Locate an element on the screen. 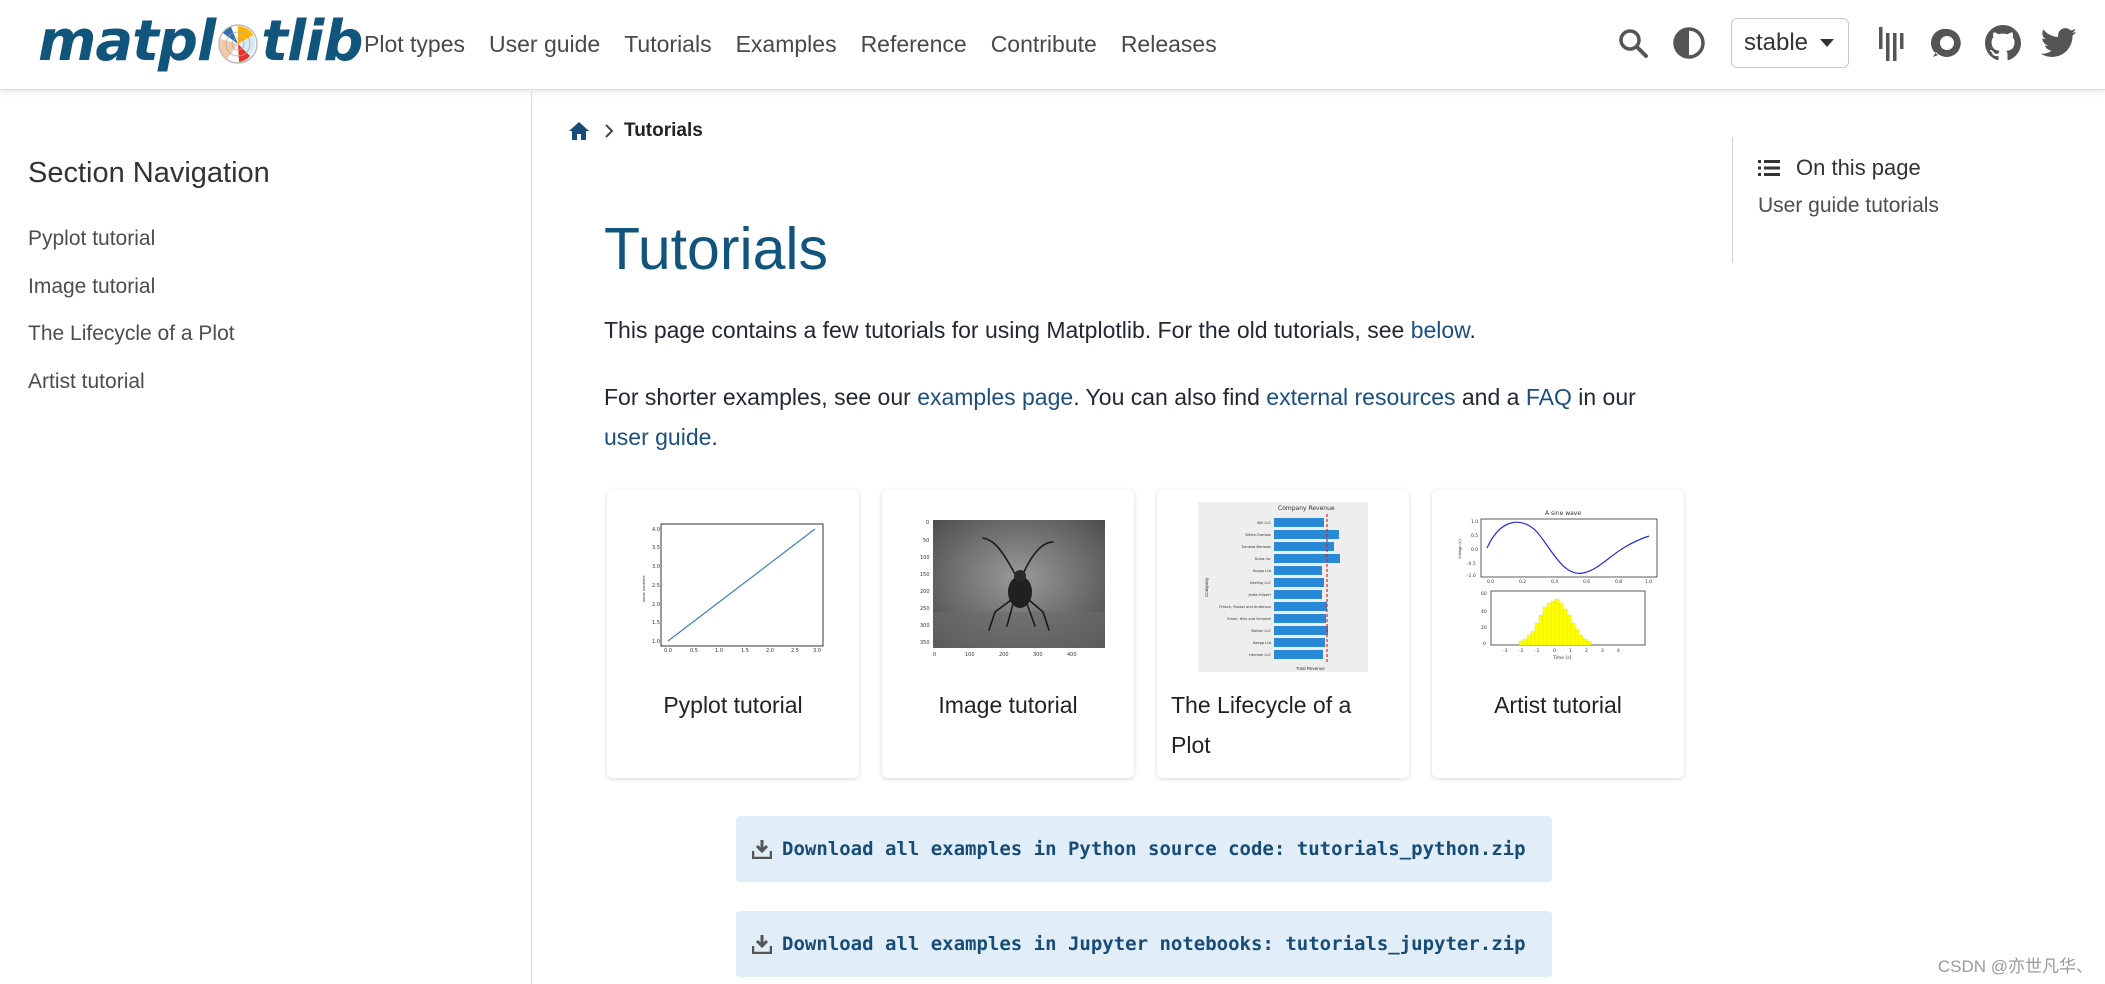 The width and height of the screenshot is (2105, 984). below-link: below is located at coordinates (1440, 330).